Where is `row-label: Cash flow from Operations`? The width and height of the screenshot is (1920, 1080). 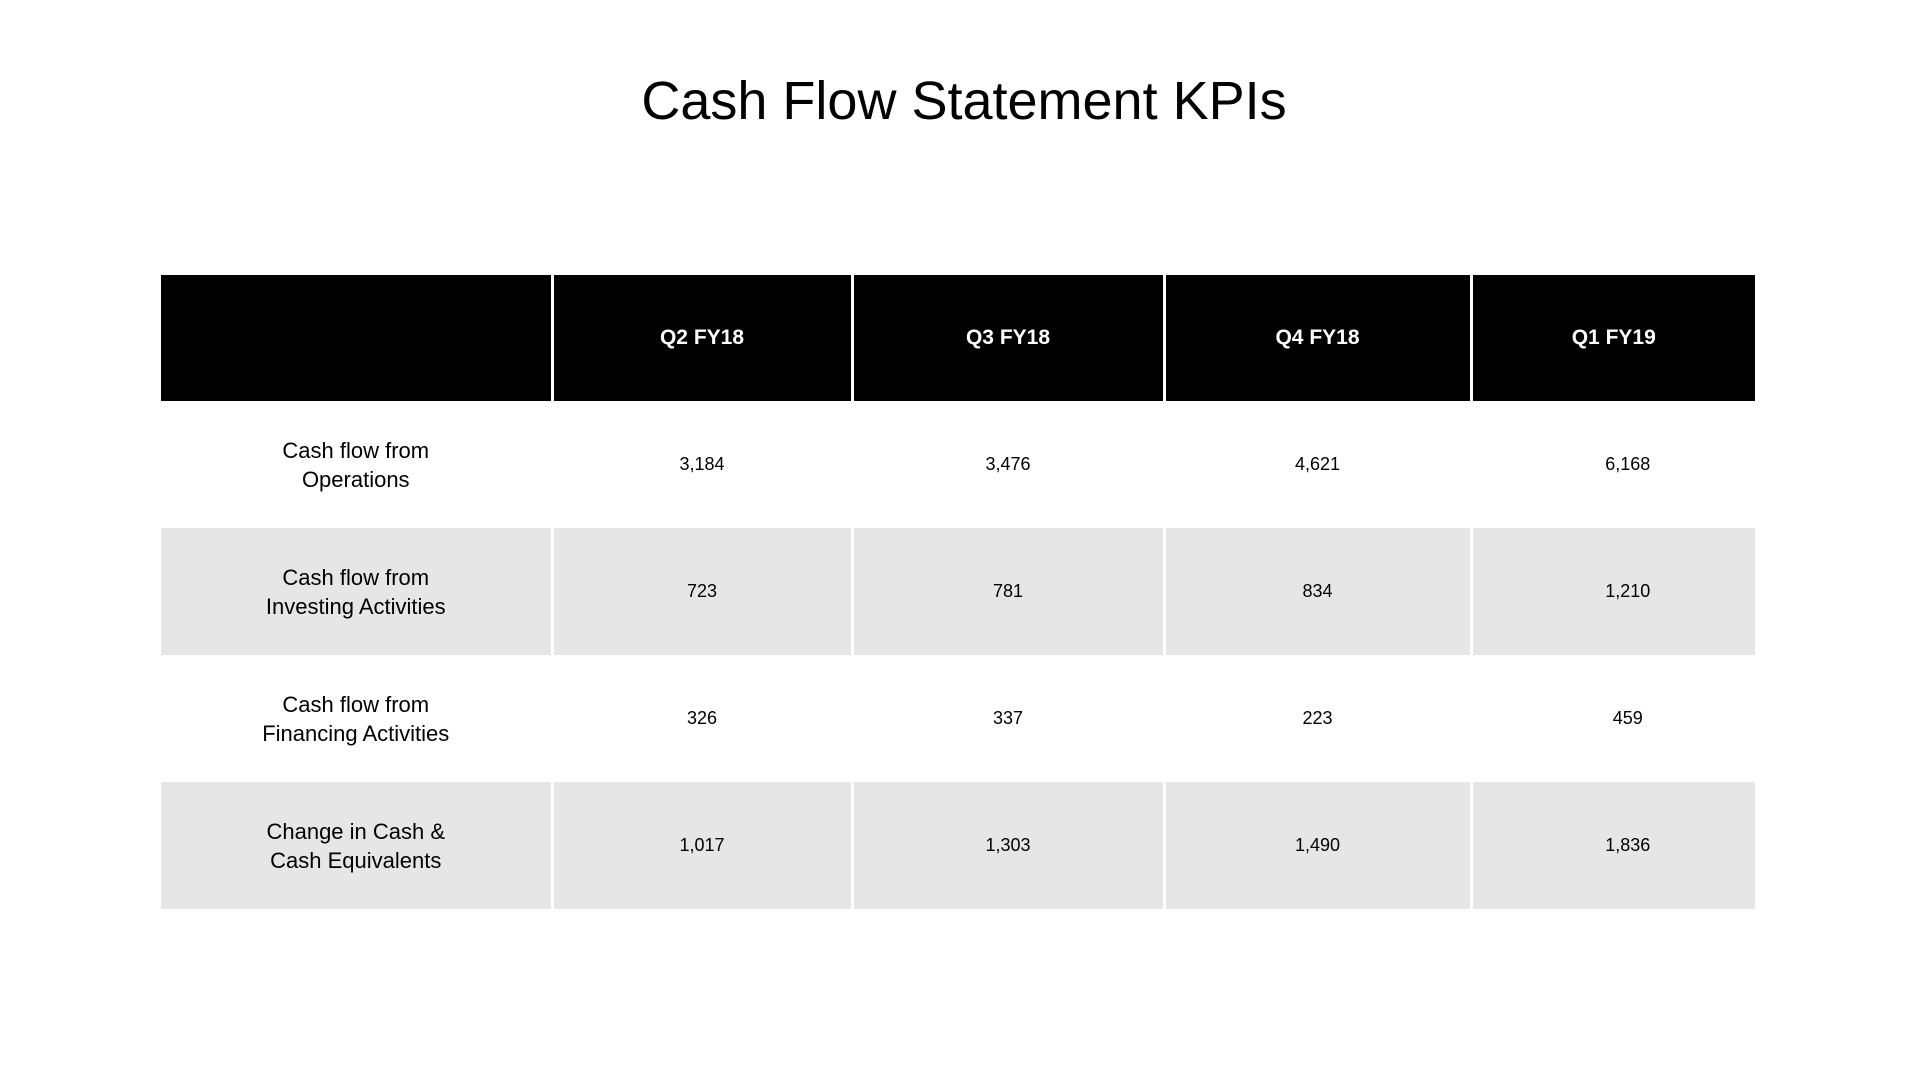 row-label: Cash flow from Operations is located at coordinates (356, 464).